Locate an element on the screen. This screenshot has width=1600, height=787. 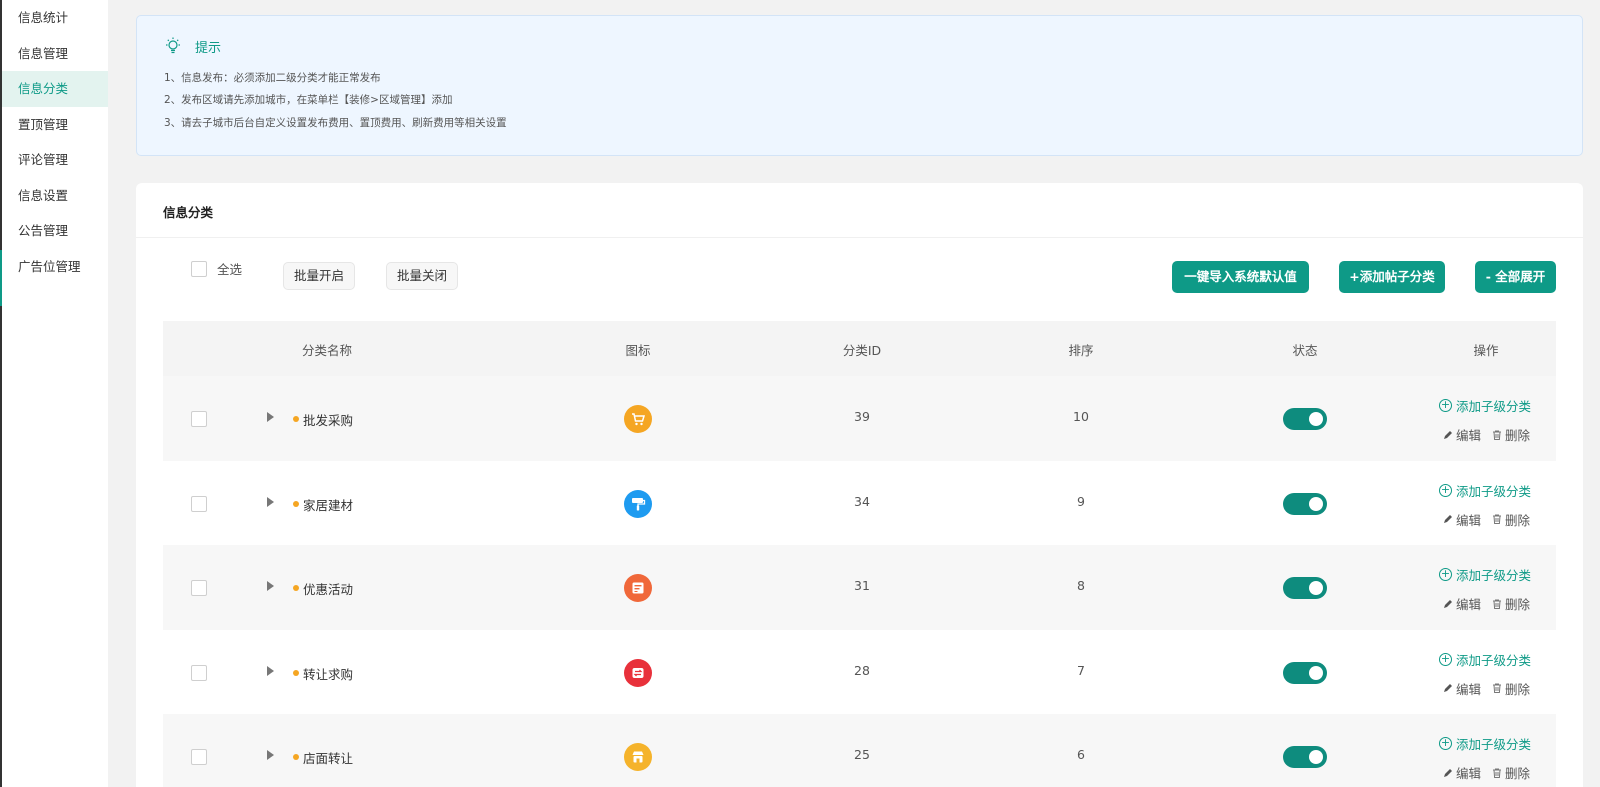
panel-divider is located at coordinates (859, 237).